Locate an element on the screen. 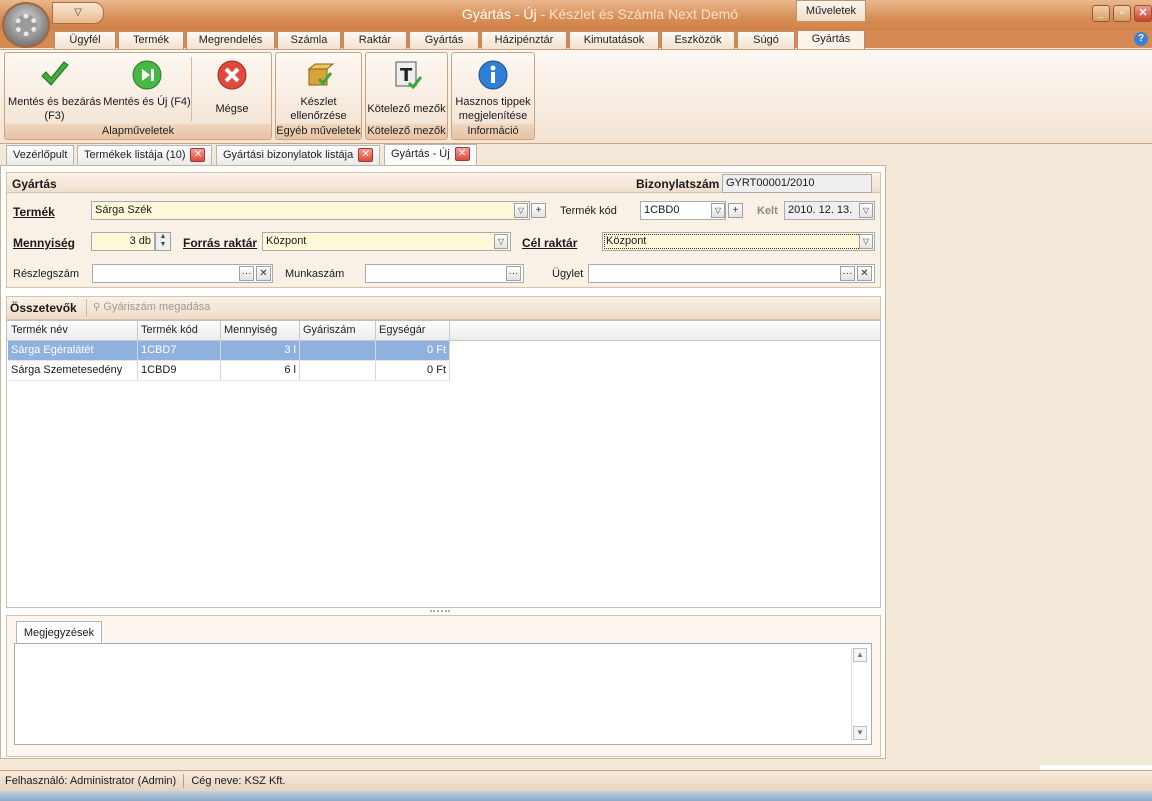 Image resolution: width=1152 pixels, height=801 pixels. serial-number-button: ⚲ Gyáriszám megadása is located at coordinates (151, 307).